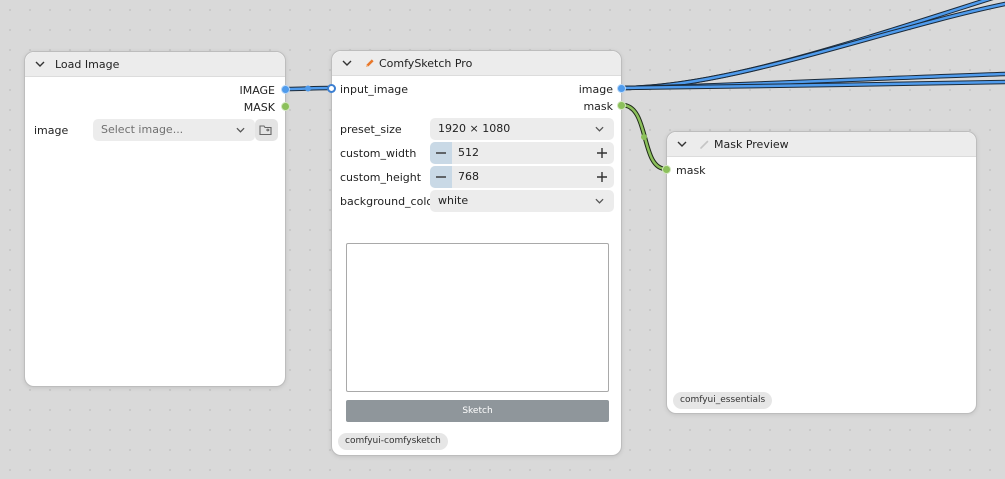 The height and width of the screenshot is (479, 1005). Describe the element at coordinates (522, 177) in the screenshot. I see `custom-height-stepper: 768` at that location.